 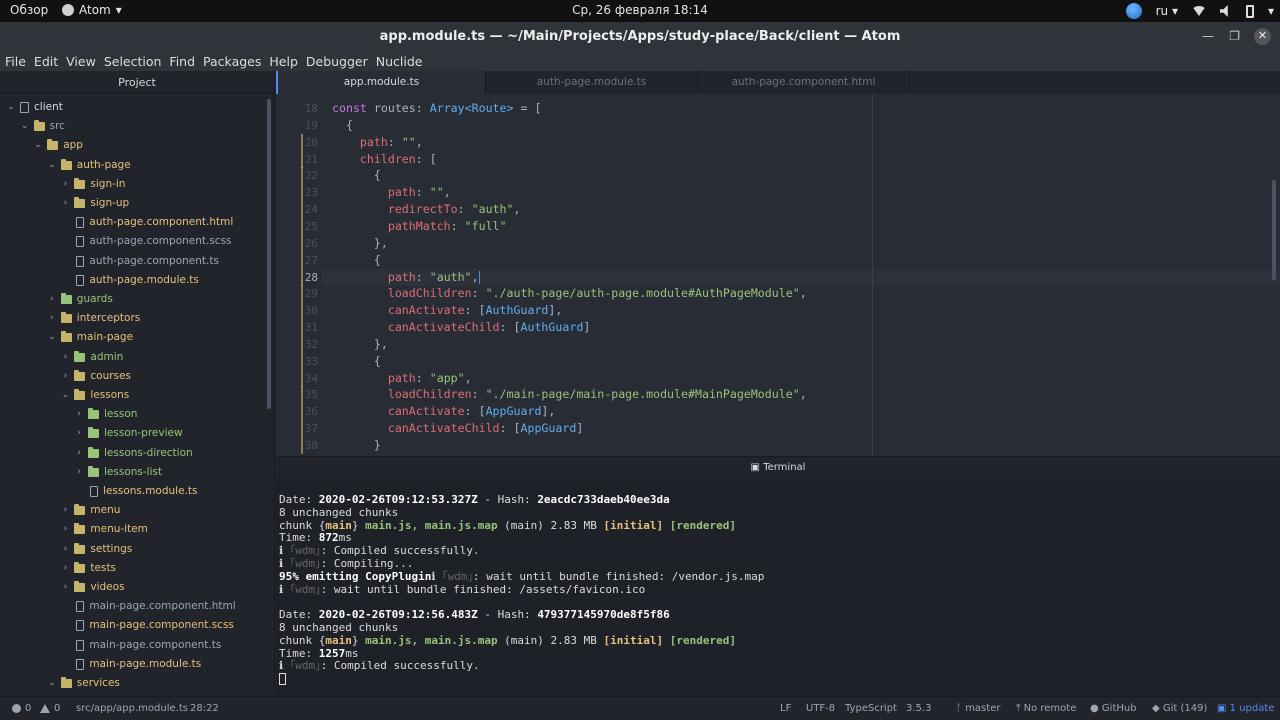 I want to click on git-remote: ⤒ No remote, so click(x=1046, y=708).